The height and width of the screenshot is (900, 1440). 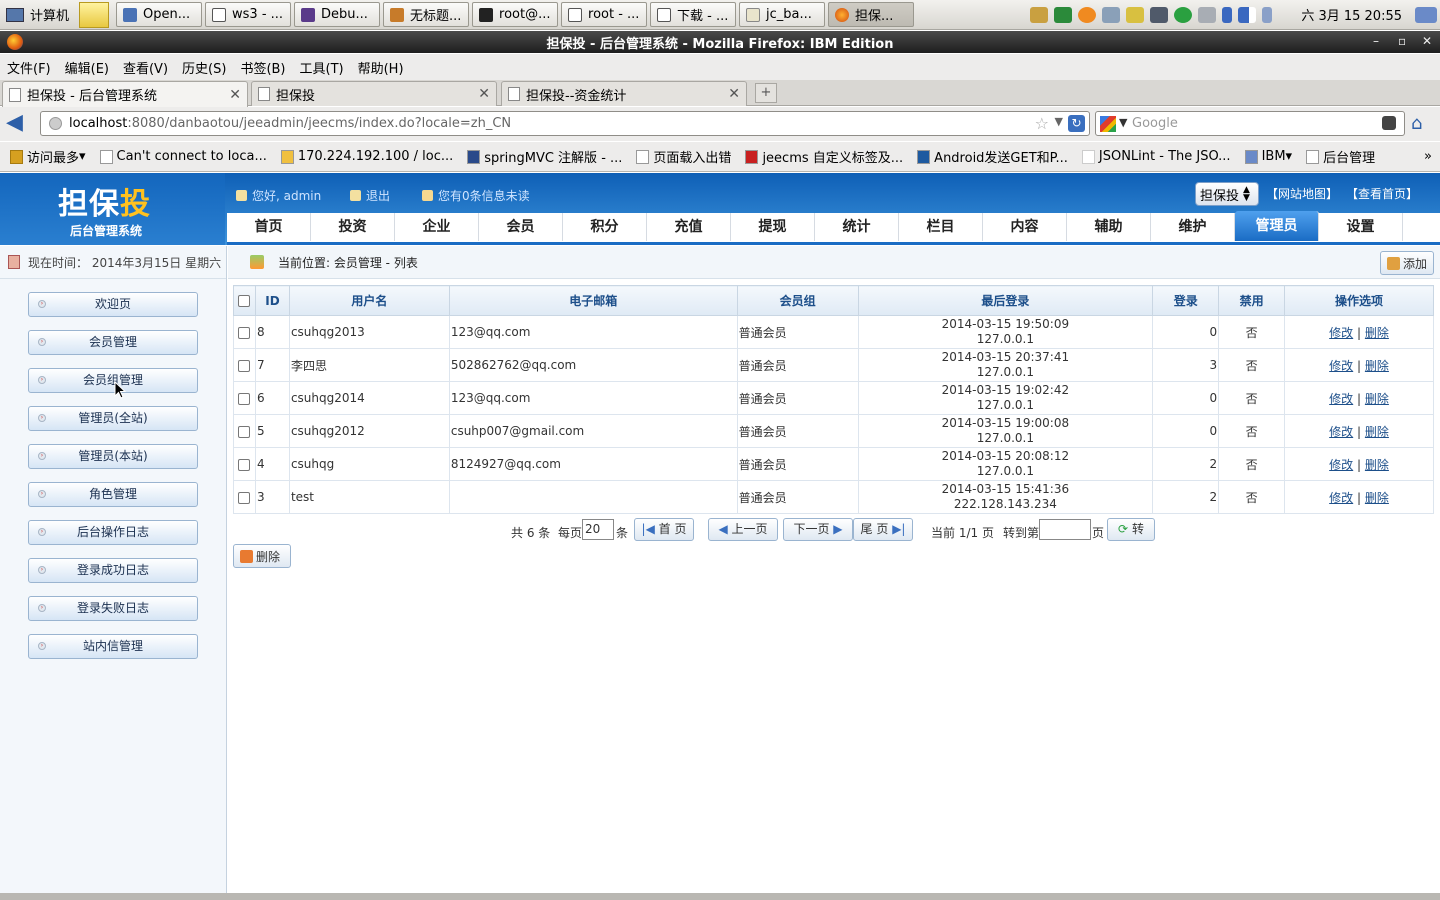 What do you see at coordinates (857, 227) in the screenshot?
I see `nav-stats: 统计` at bounding box center [857, 227].